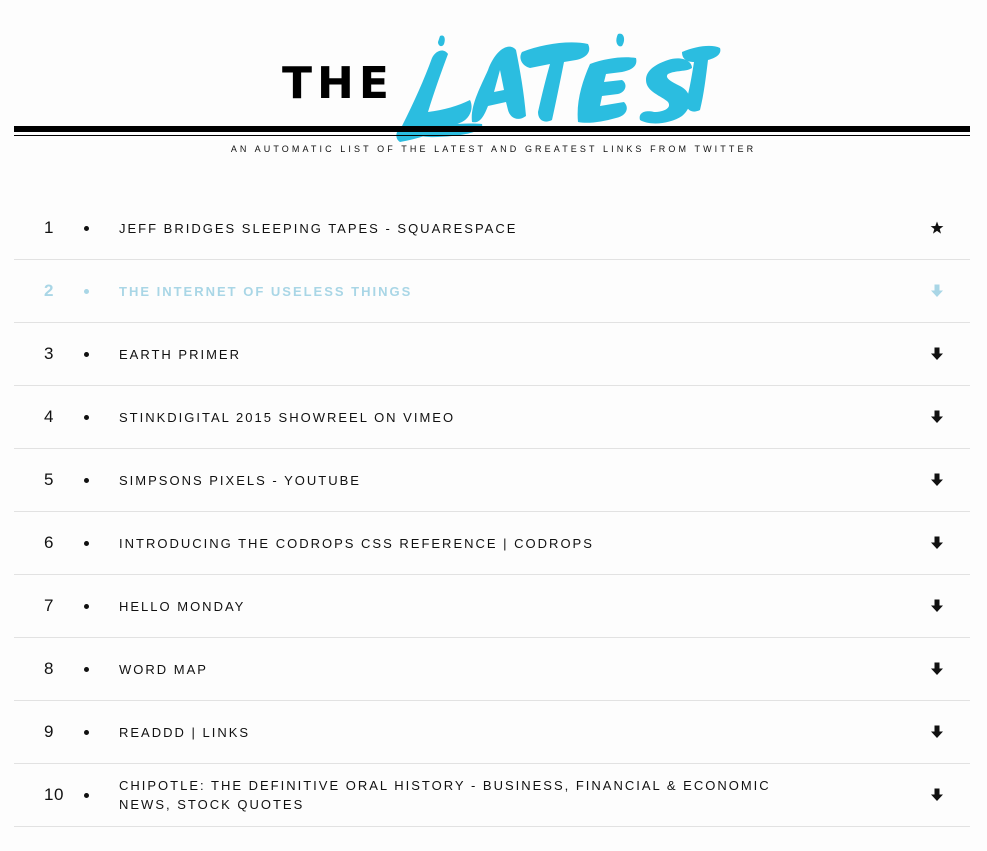  I want to click on item-number: 2, so click(49, 290).